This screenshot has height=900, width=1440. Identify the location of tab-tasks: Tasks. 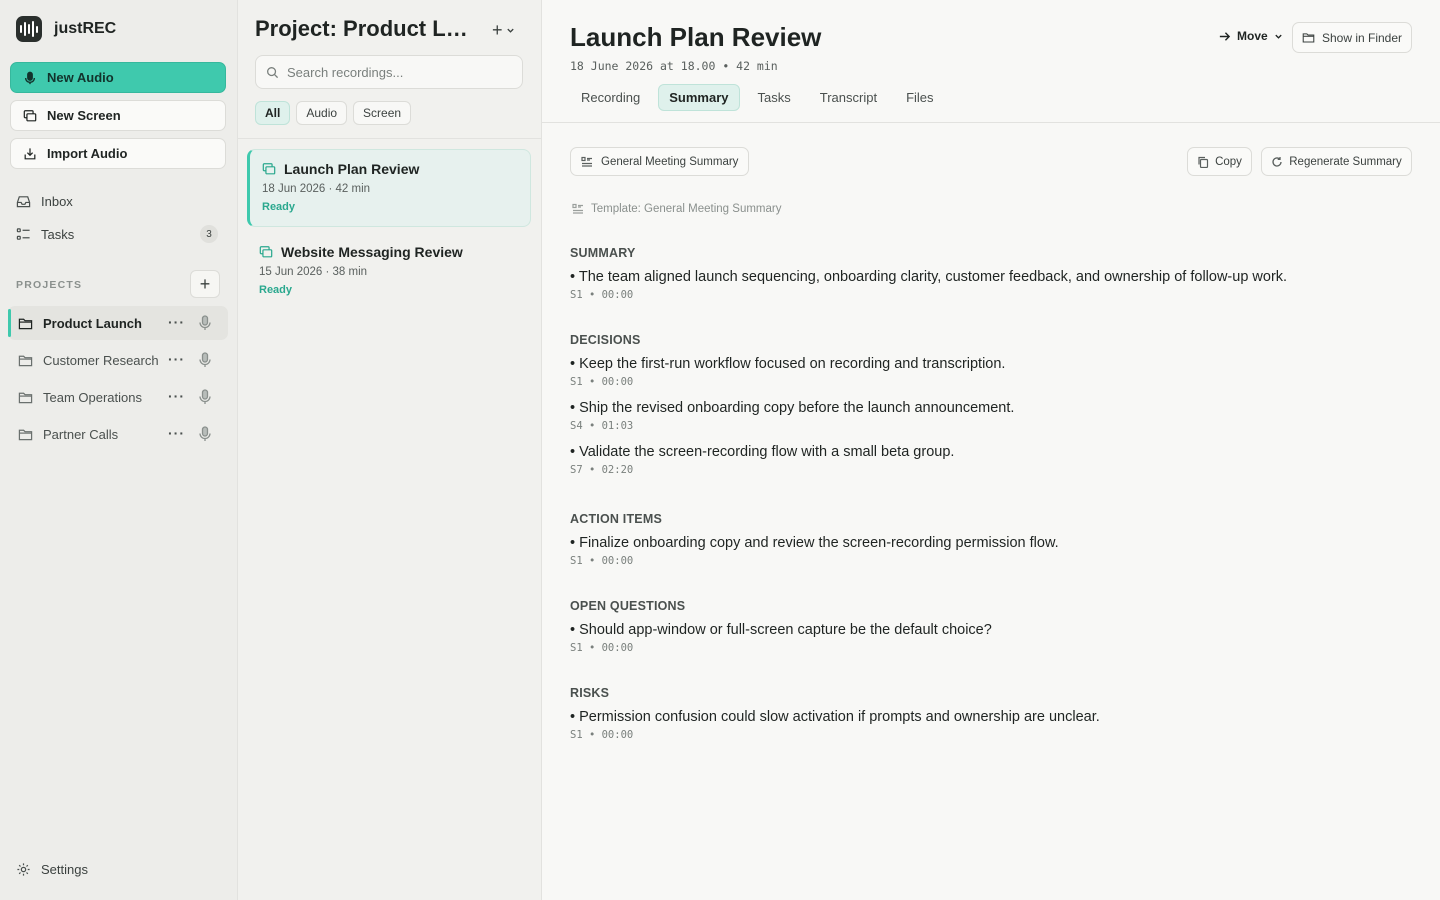
(774, 97).